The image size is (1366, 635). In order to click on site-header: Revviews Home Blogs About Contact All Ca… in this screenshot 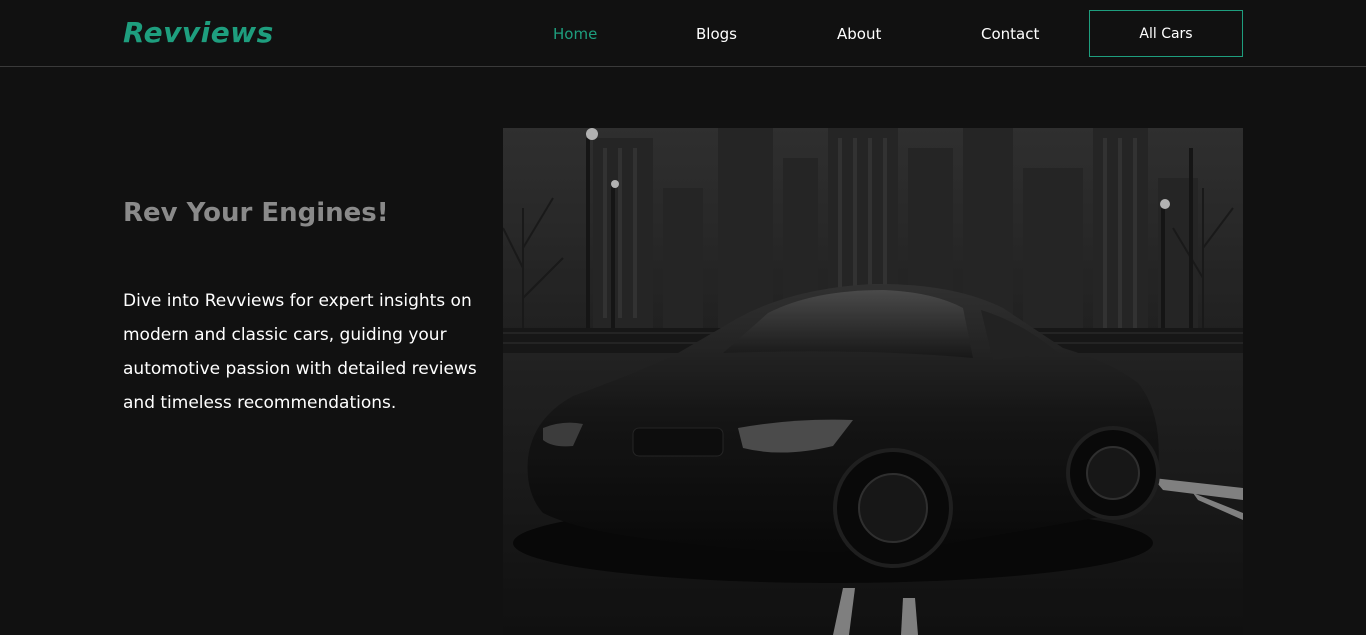, I will do `click(683, 33)`.